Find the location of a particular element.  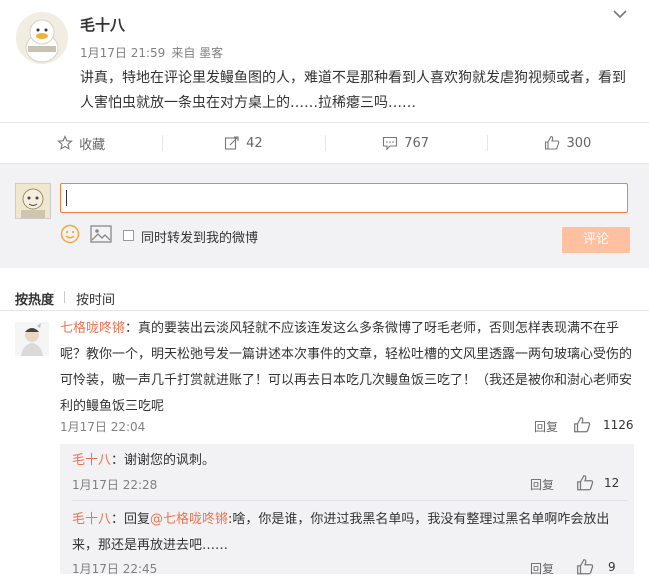

tab-sort-hot: 按热度 is located at coordinates (34, 298).